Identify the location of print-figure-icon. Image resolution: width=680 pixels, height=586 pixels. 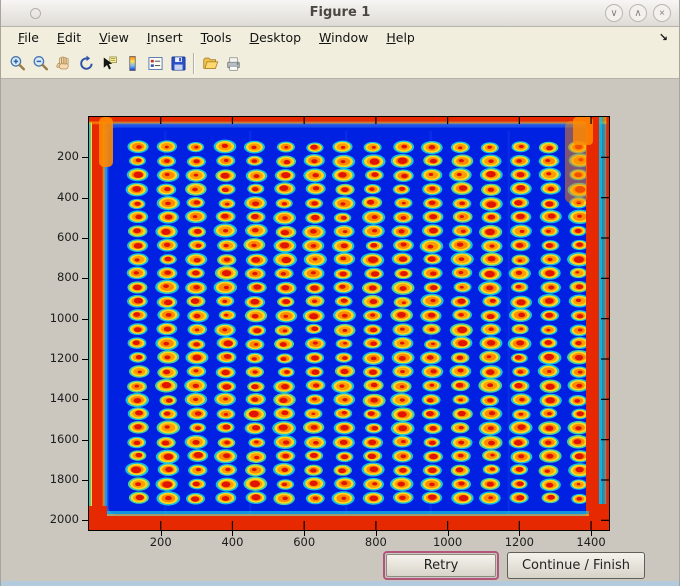
(233, 64).